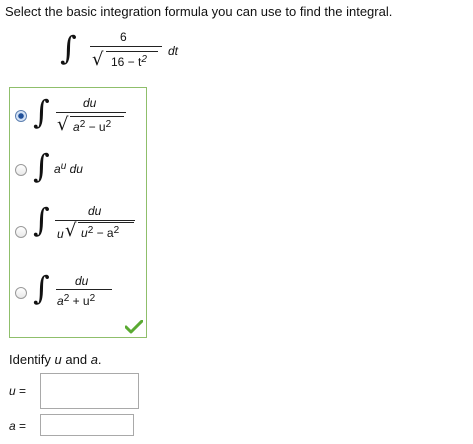  Describe the element at coordinates (55, 359) in the screenshot. I see `identify-instruction: Identify u and a.` at that location.